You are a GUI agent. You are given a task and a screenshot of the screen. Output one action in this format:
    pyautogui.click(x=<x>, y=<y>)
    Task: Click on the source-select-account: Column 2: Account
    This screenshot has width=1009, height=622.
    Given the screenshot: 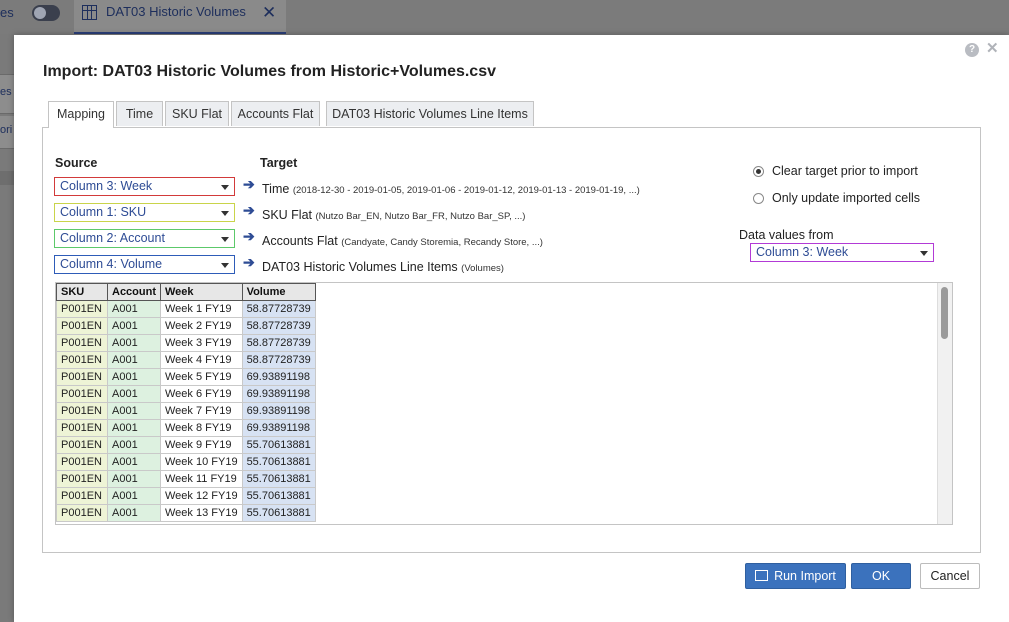 What is the action you would take?
    pyautogui.click(x=144, y=238)
    